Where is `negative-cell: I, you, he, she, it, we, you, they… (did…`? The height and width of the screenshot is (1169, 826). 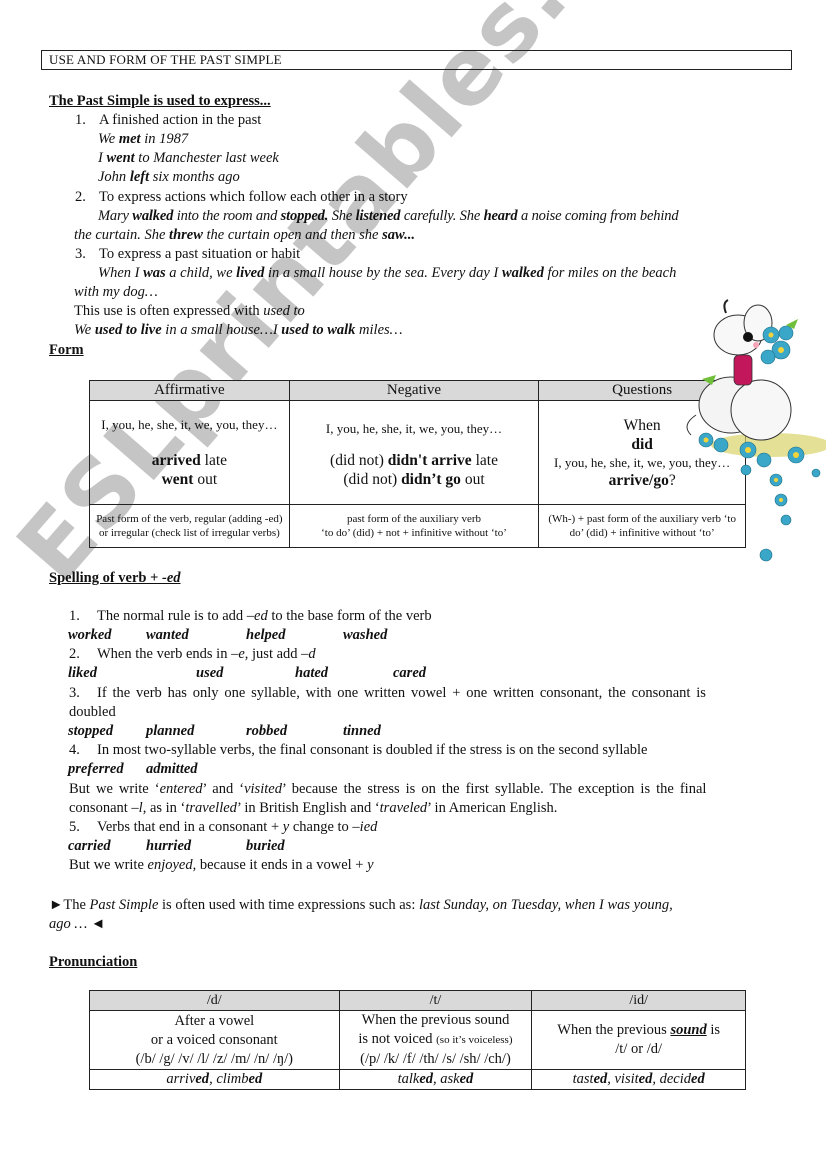
negative-cell: I, you, he, she, it, we, you, they… (did… is located at coordinates (414, 452).